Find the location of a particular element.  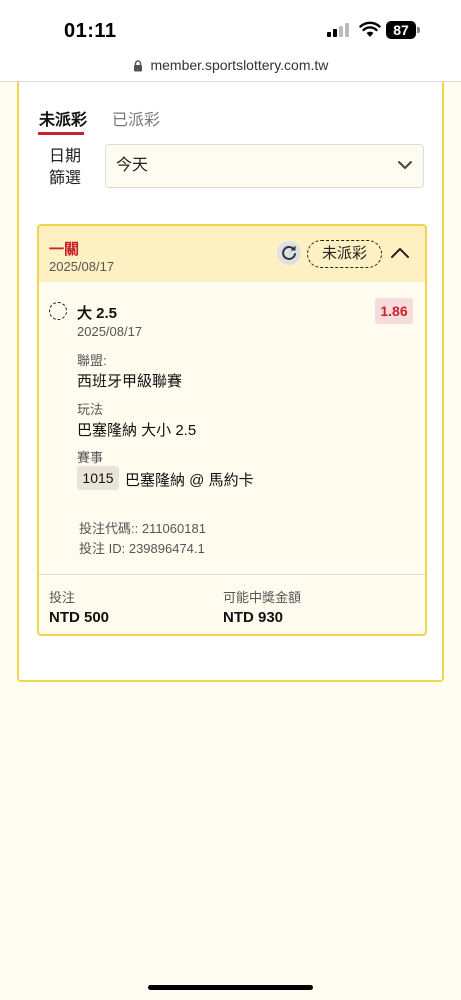

wifi-icon is located at coordinates (370, 29).